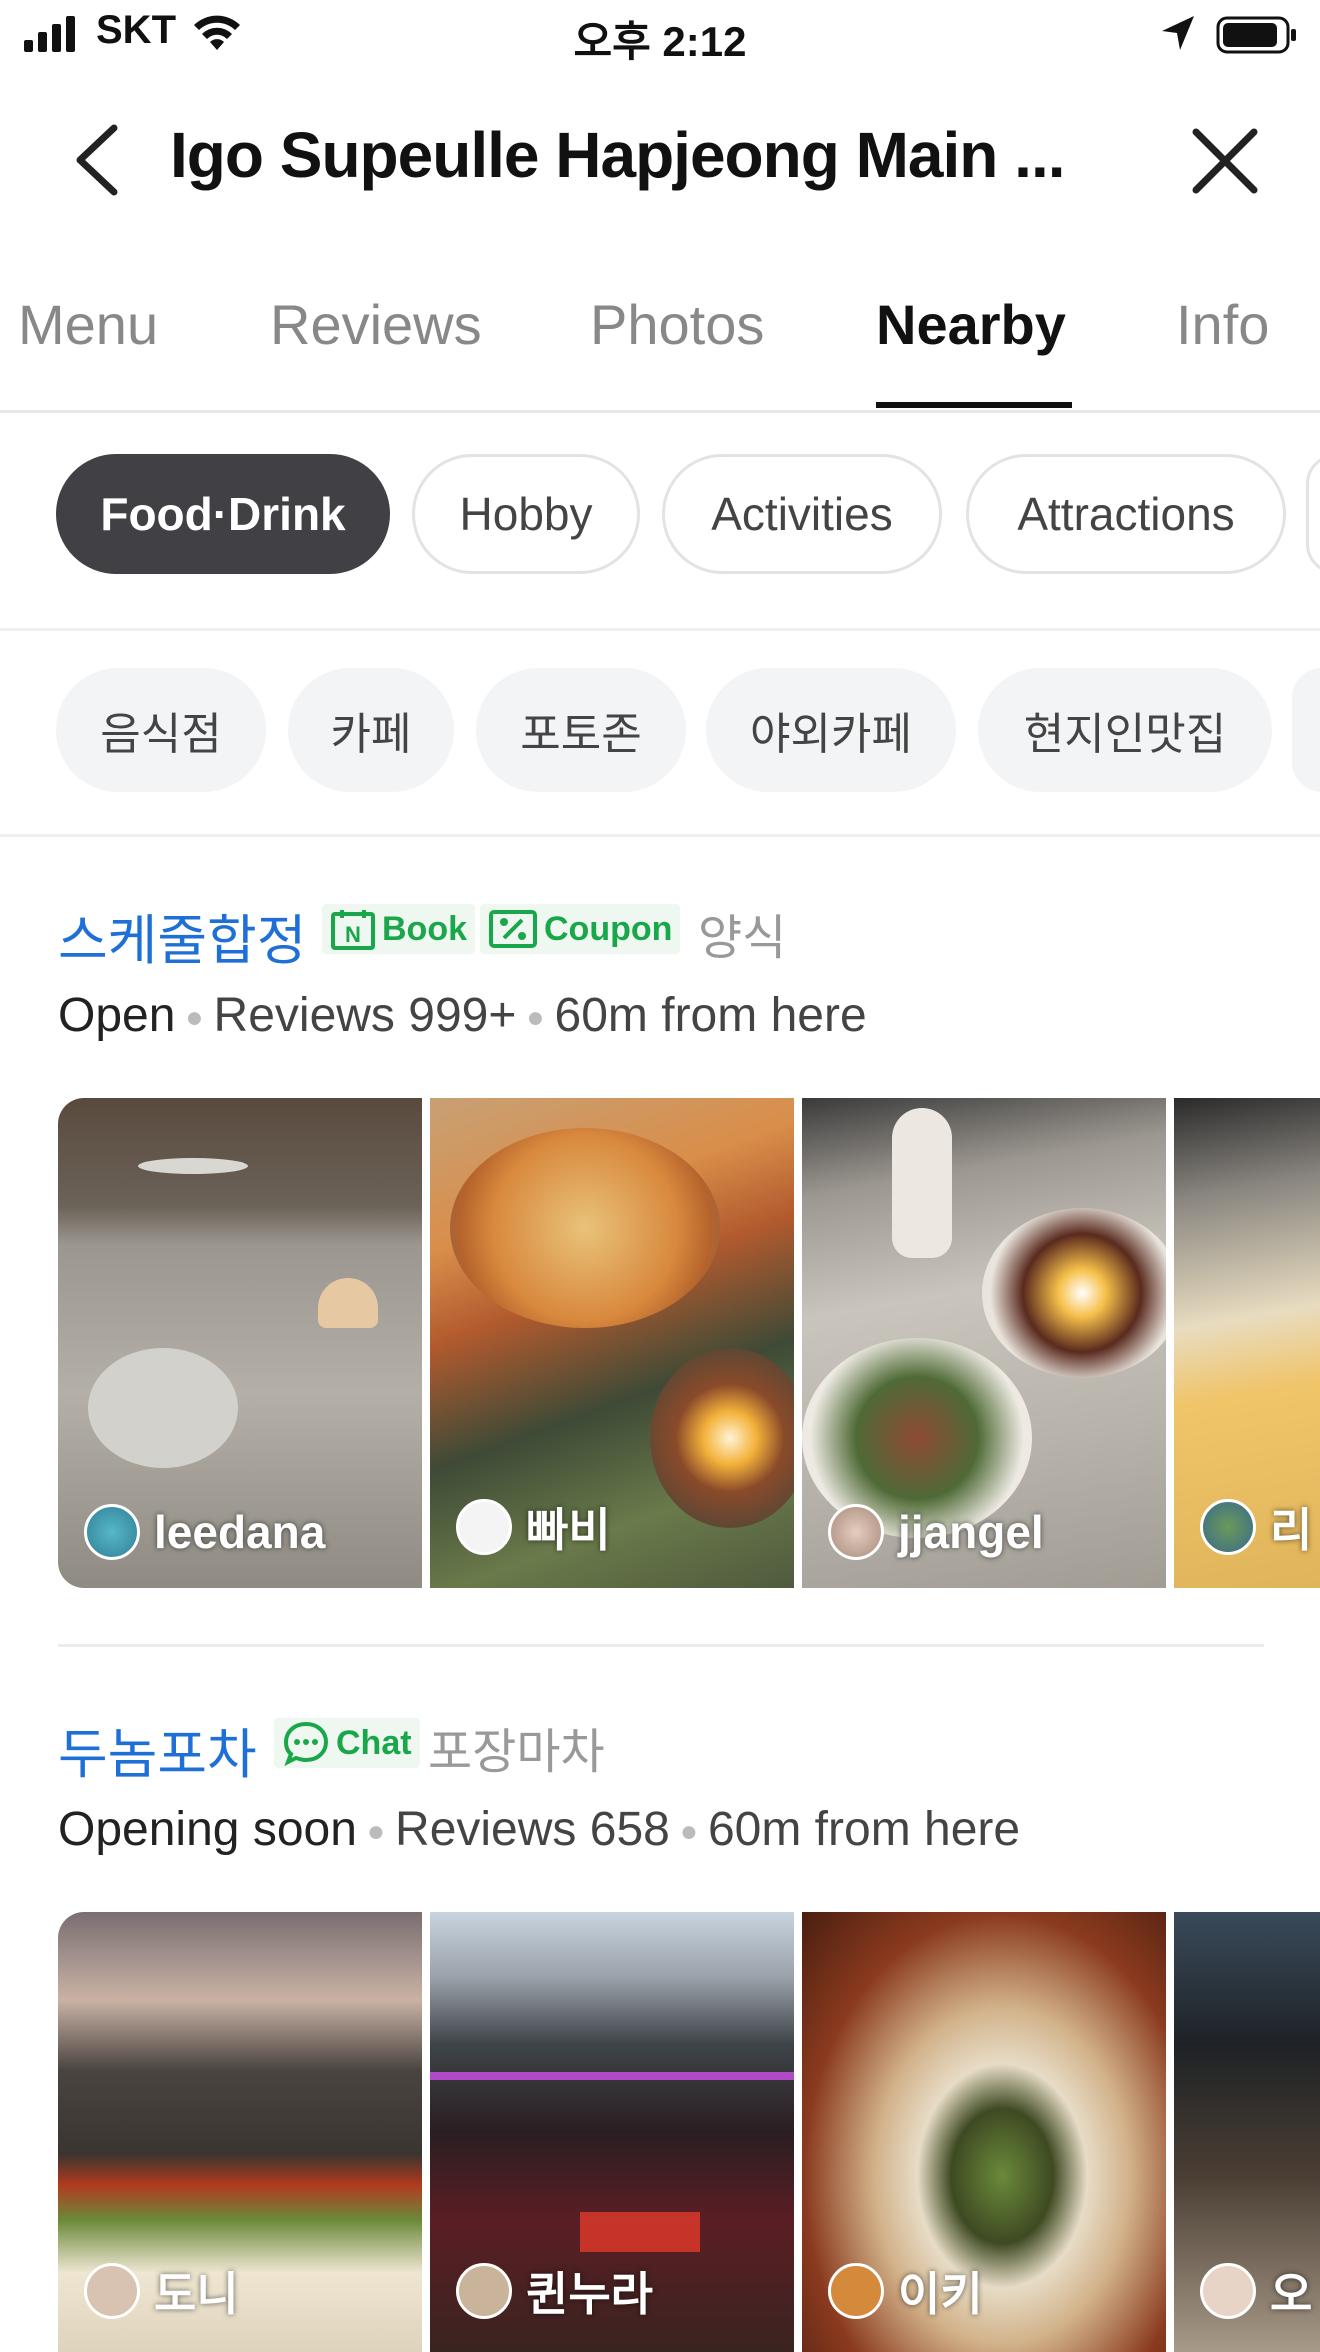 This screenshot has width=1320, height=2352. What do you see at coordinates (608, 928) in the screenshot?
I see `coupon-badge-label: Coupon` at bounding box center [608, 928].